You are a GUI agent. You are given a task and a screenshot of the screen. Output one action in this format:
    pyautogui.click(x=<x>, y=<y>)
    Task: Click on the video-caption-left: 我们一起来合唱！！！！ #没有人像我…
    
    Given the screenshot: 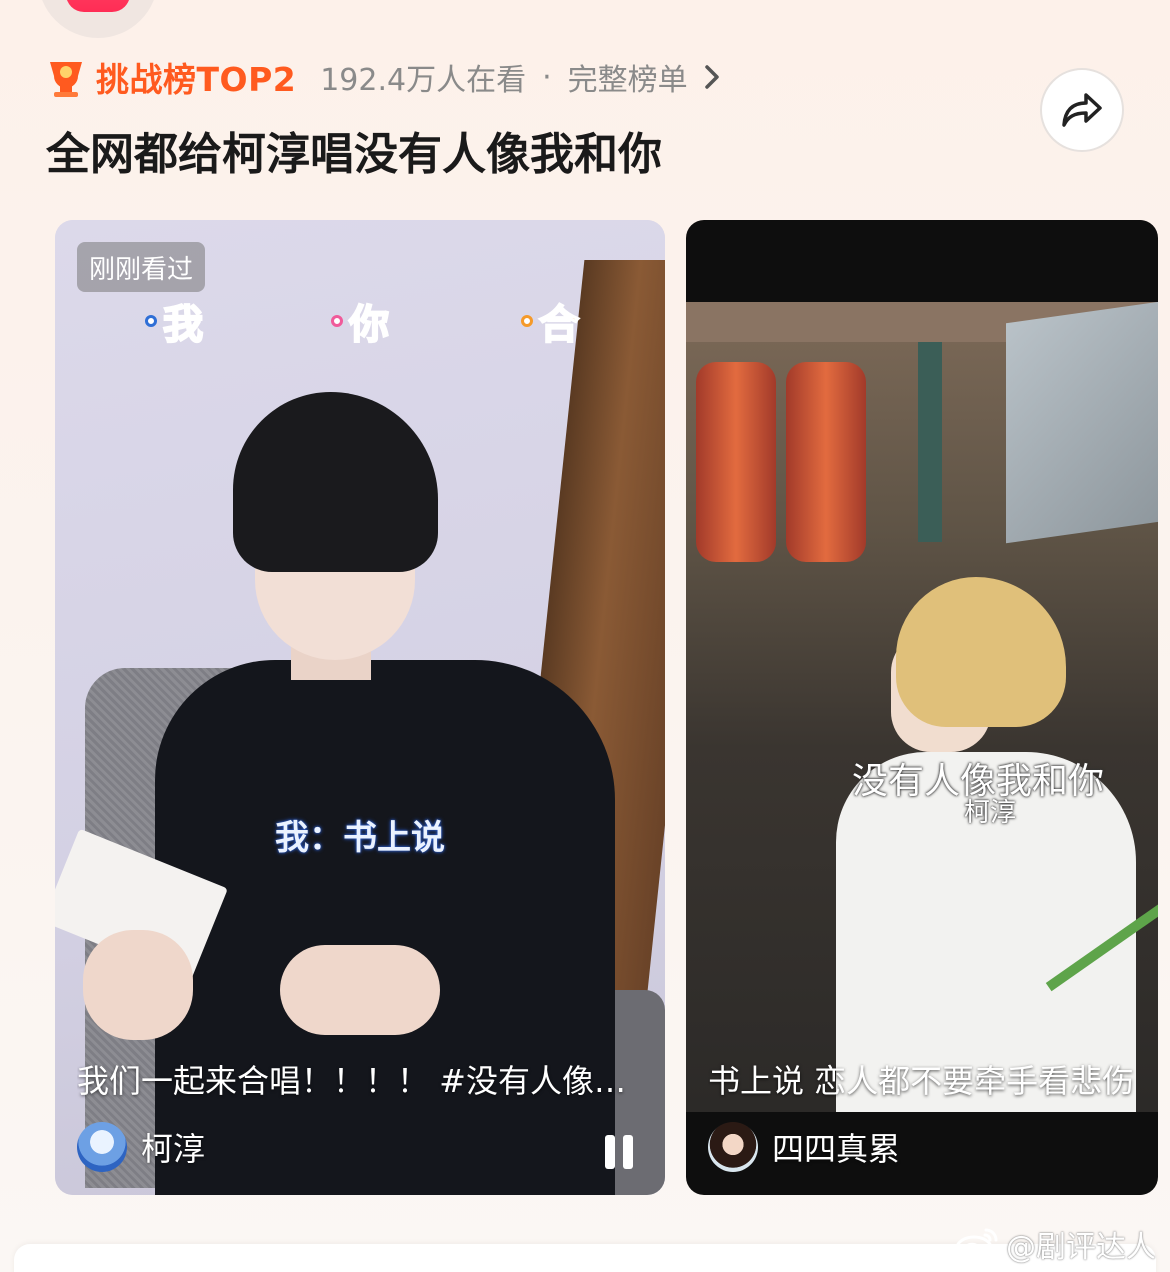 What is the action you would take?
    pyautogui.click(x=360, y=1081)
    